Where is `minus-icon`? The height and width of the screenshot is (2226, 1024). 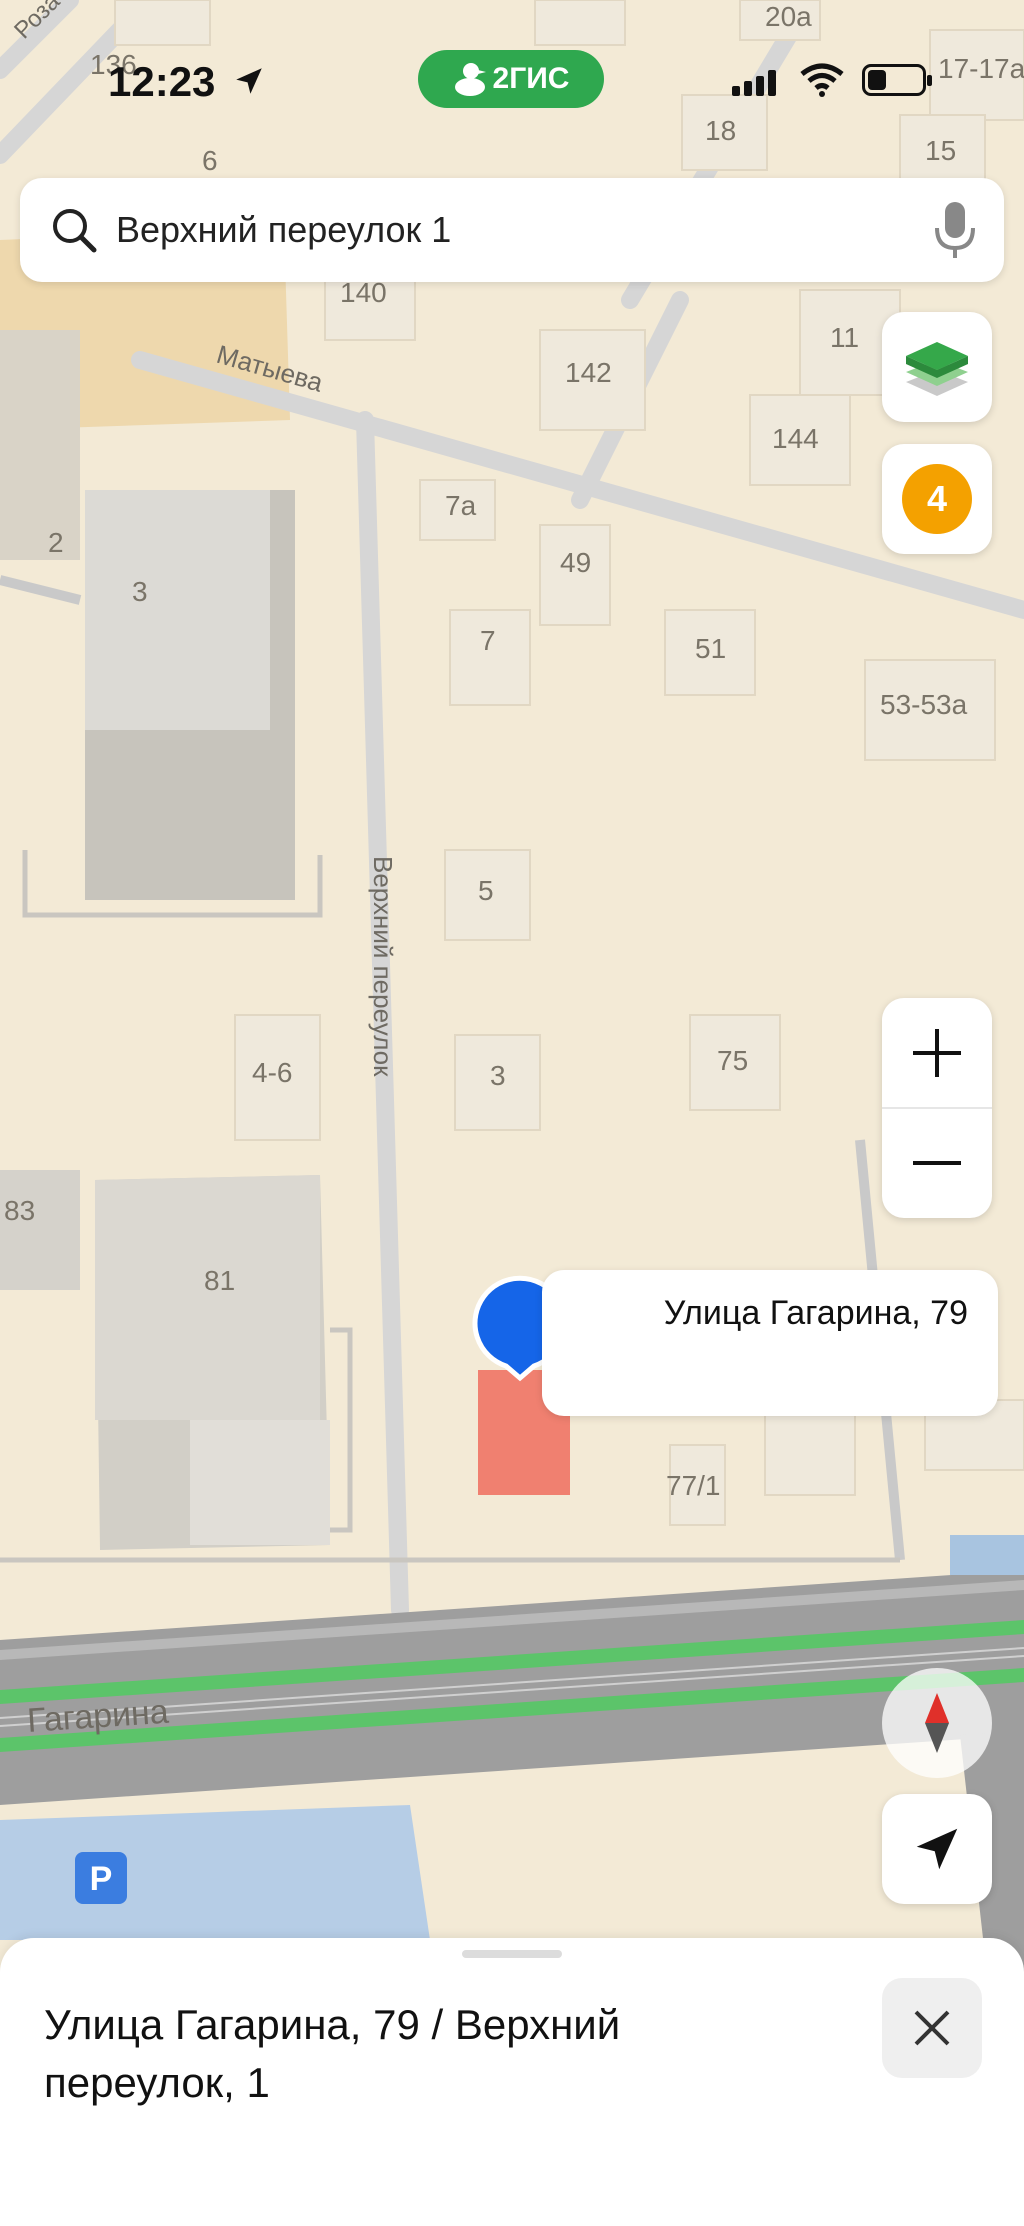
minus-icon is located at coordinates (937, 1163).